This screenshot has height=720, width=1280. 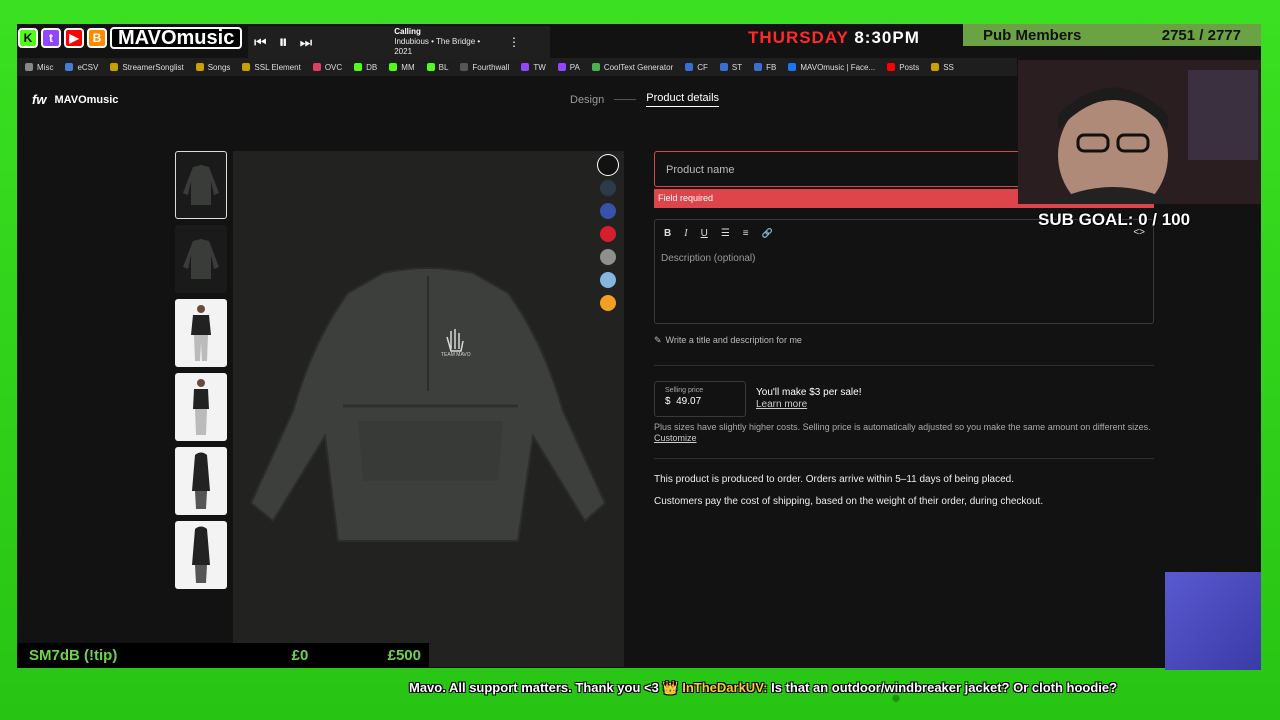 I want to click on tip-max: £500, so click(x=404, y=655).